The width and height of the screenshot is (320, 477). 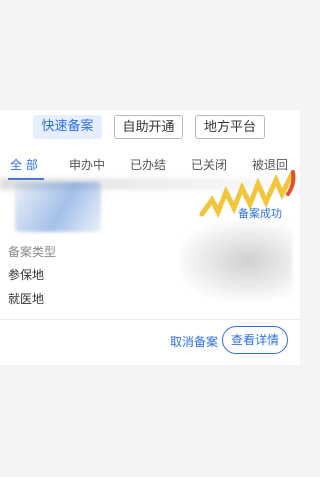 I want to click on insured-place-label: 参保地, so click(x=26, y=275).